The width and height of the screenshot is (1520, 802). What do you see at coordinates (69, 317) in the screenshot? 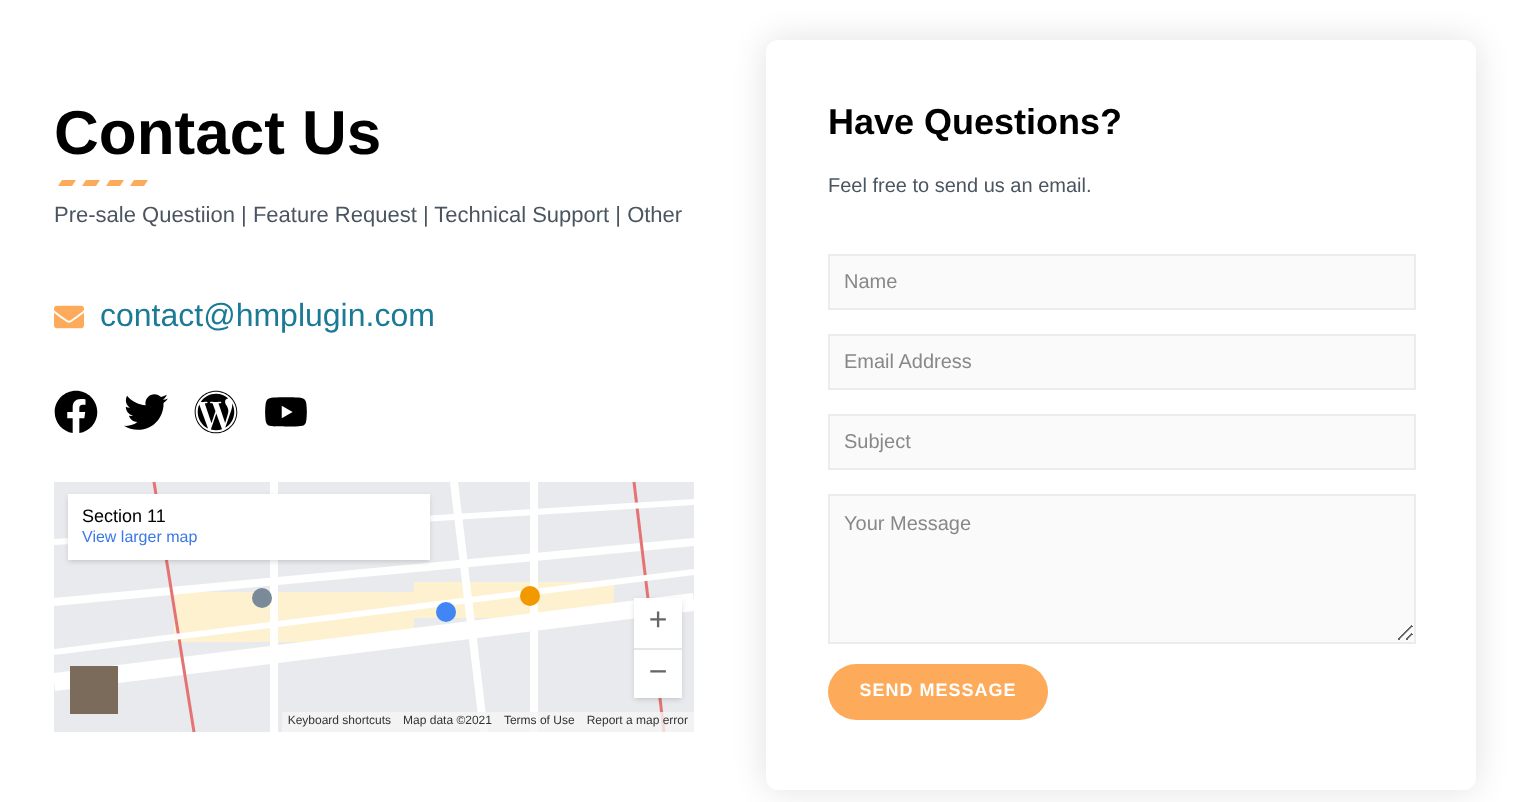
I see `mail-icon` at bounding box center [69, 317].